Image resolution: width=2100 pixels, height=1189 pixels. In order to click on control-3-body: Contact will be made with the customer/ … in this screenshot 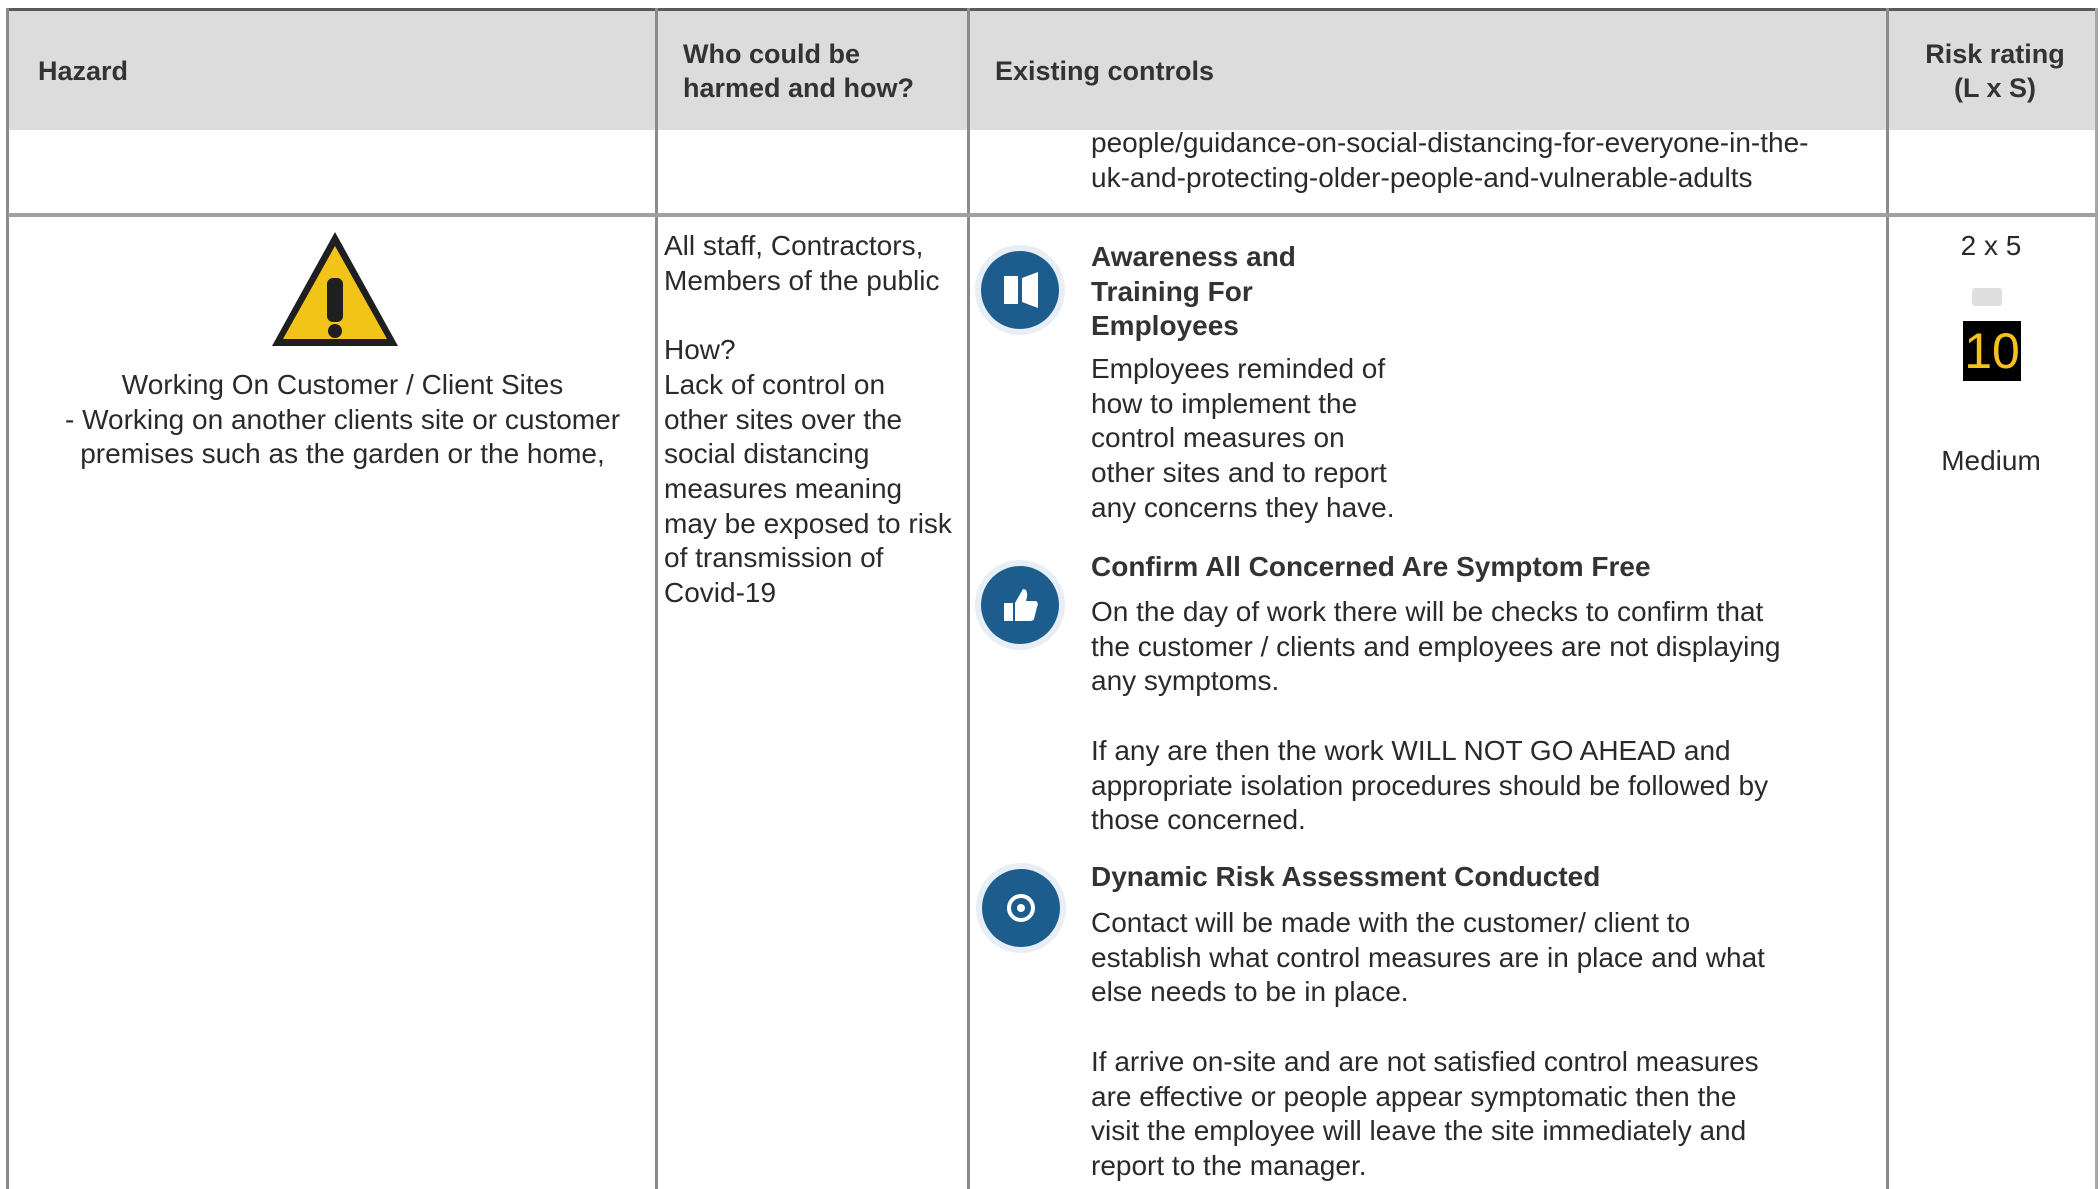, I will do `click(1428, 1044)`.